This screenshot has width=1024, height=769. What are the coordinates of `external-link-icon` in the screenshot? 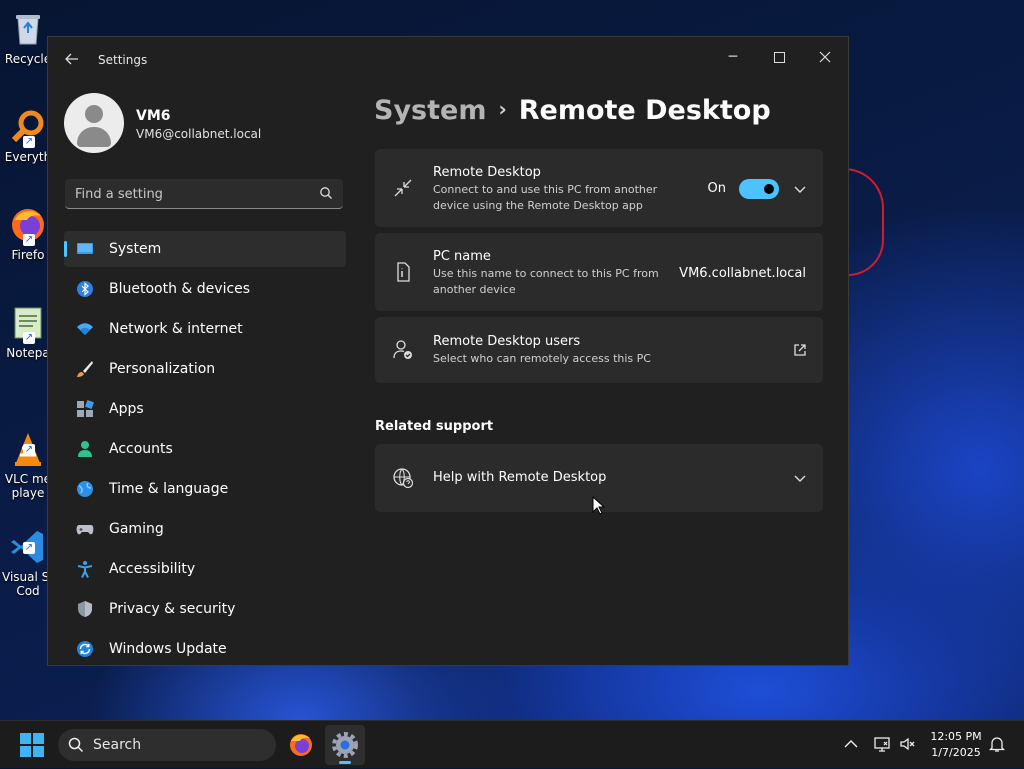 It's located at (800, 350).